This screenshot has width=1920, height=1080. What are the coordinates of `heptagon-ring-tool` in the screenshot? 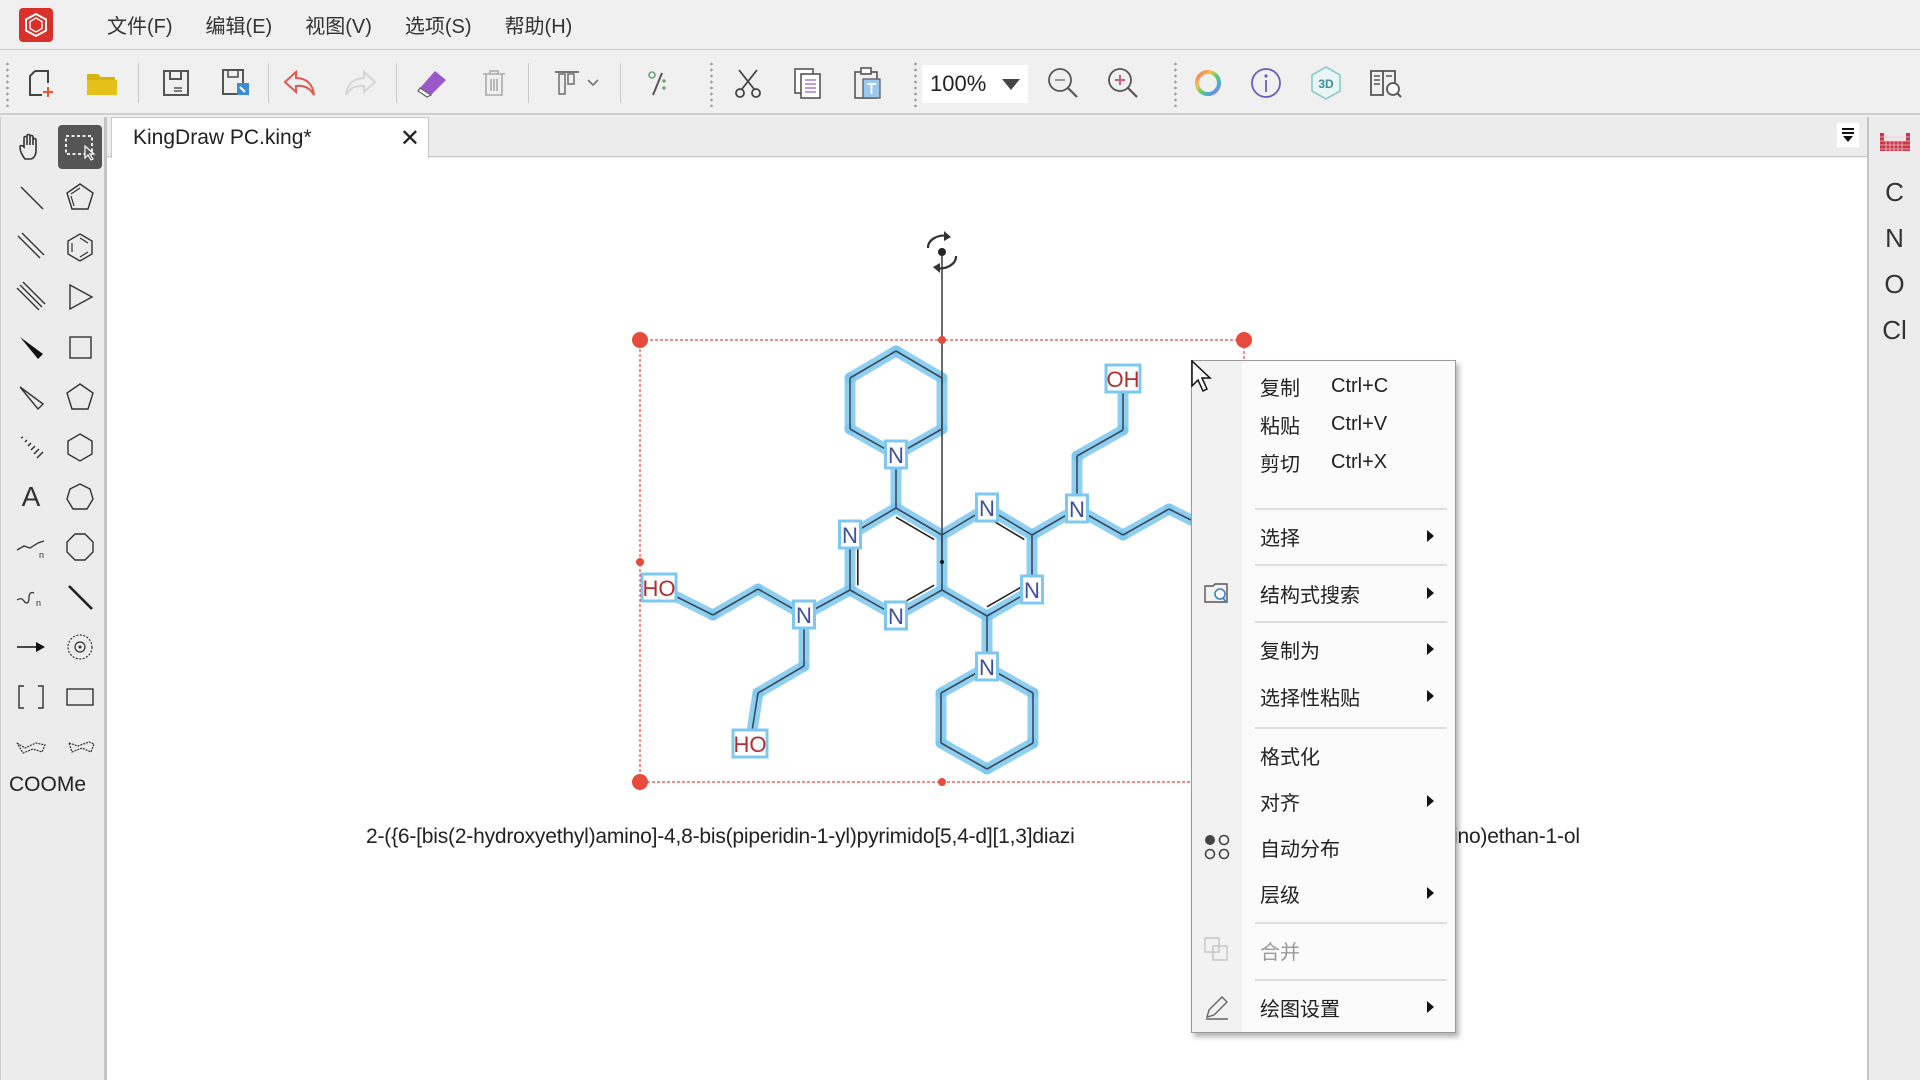 It's located at (80, 497).